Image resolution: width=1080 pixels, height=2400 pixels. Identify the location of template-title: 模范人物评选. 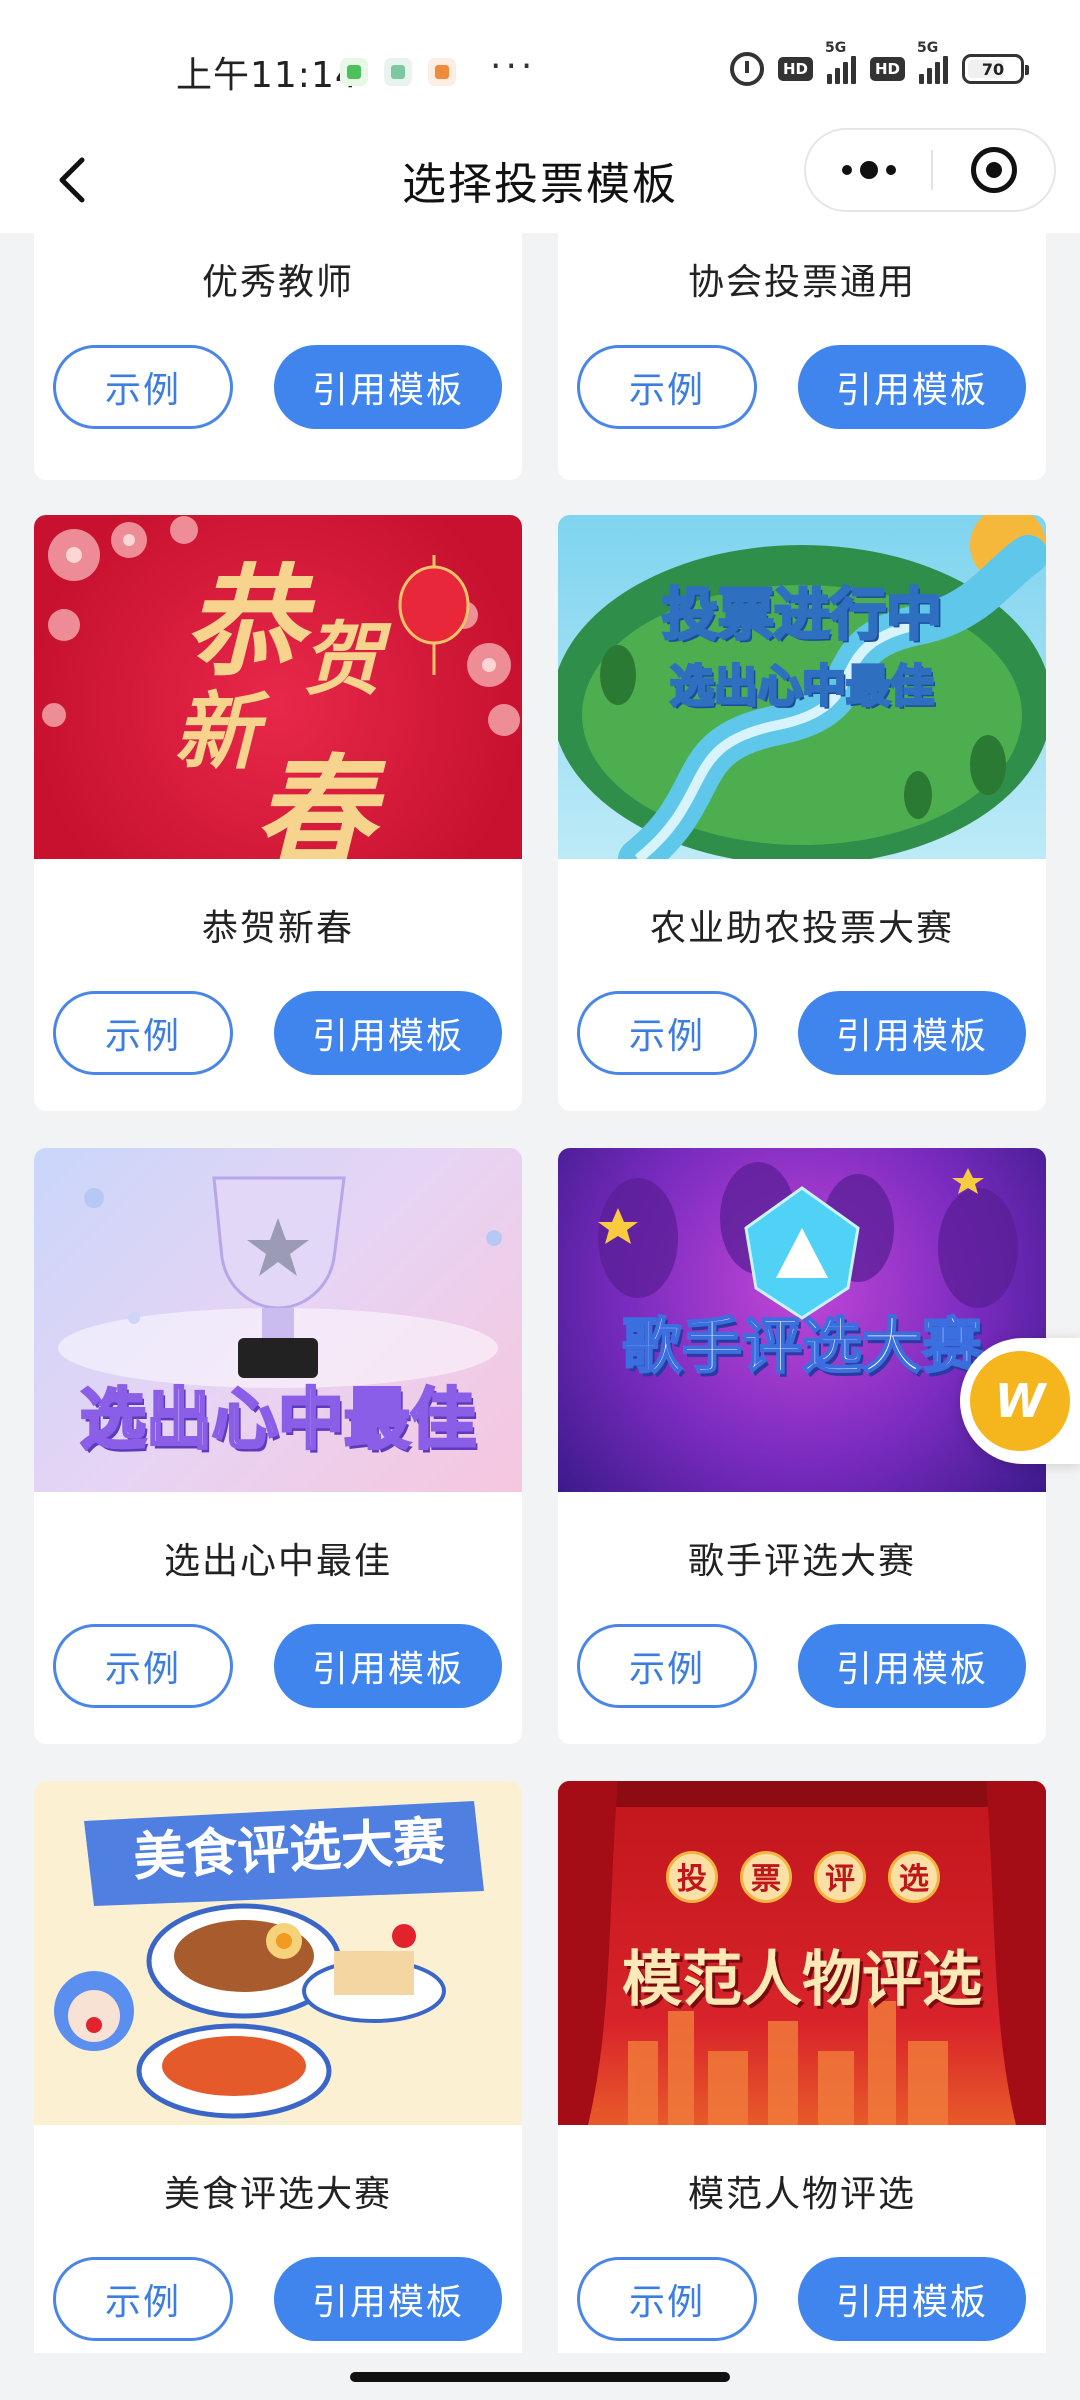
(801, 2194).